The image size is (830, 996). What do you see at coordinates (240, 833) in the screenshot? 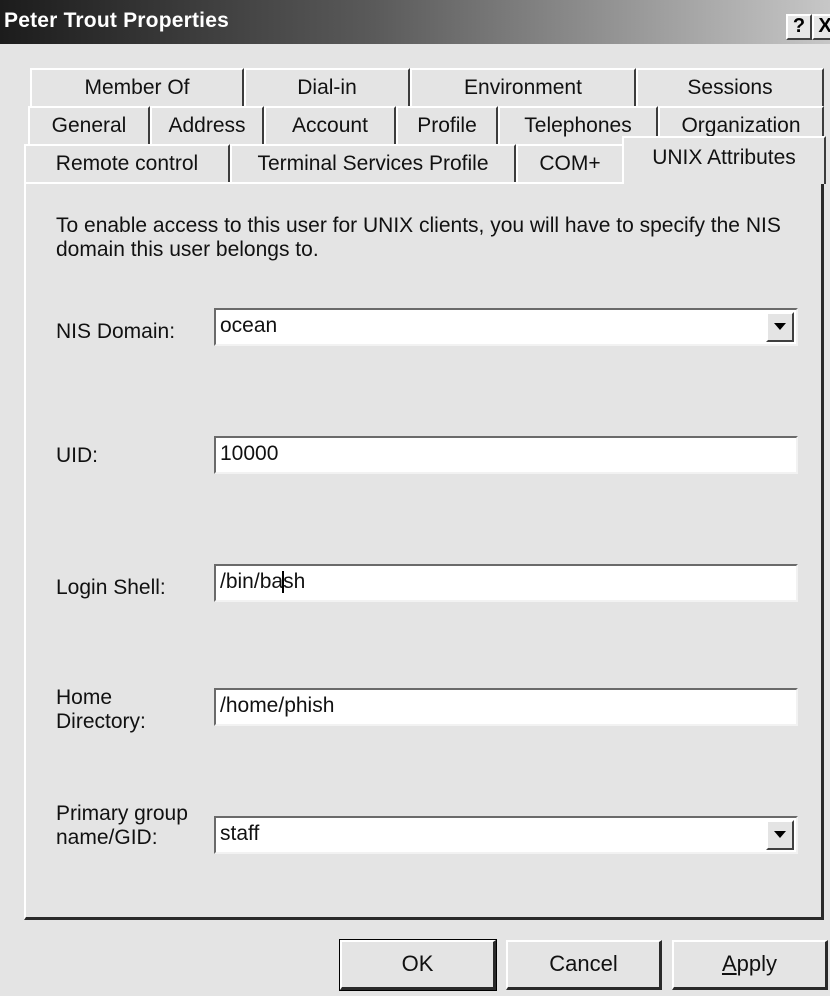
I see `primary-group-value: staff` at bounding box center [240, 833].